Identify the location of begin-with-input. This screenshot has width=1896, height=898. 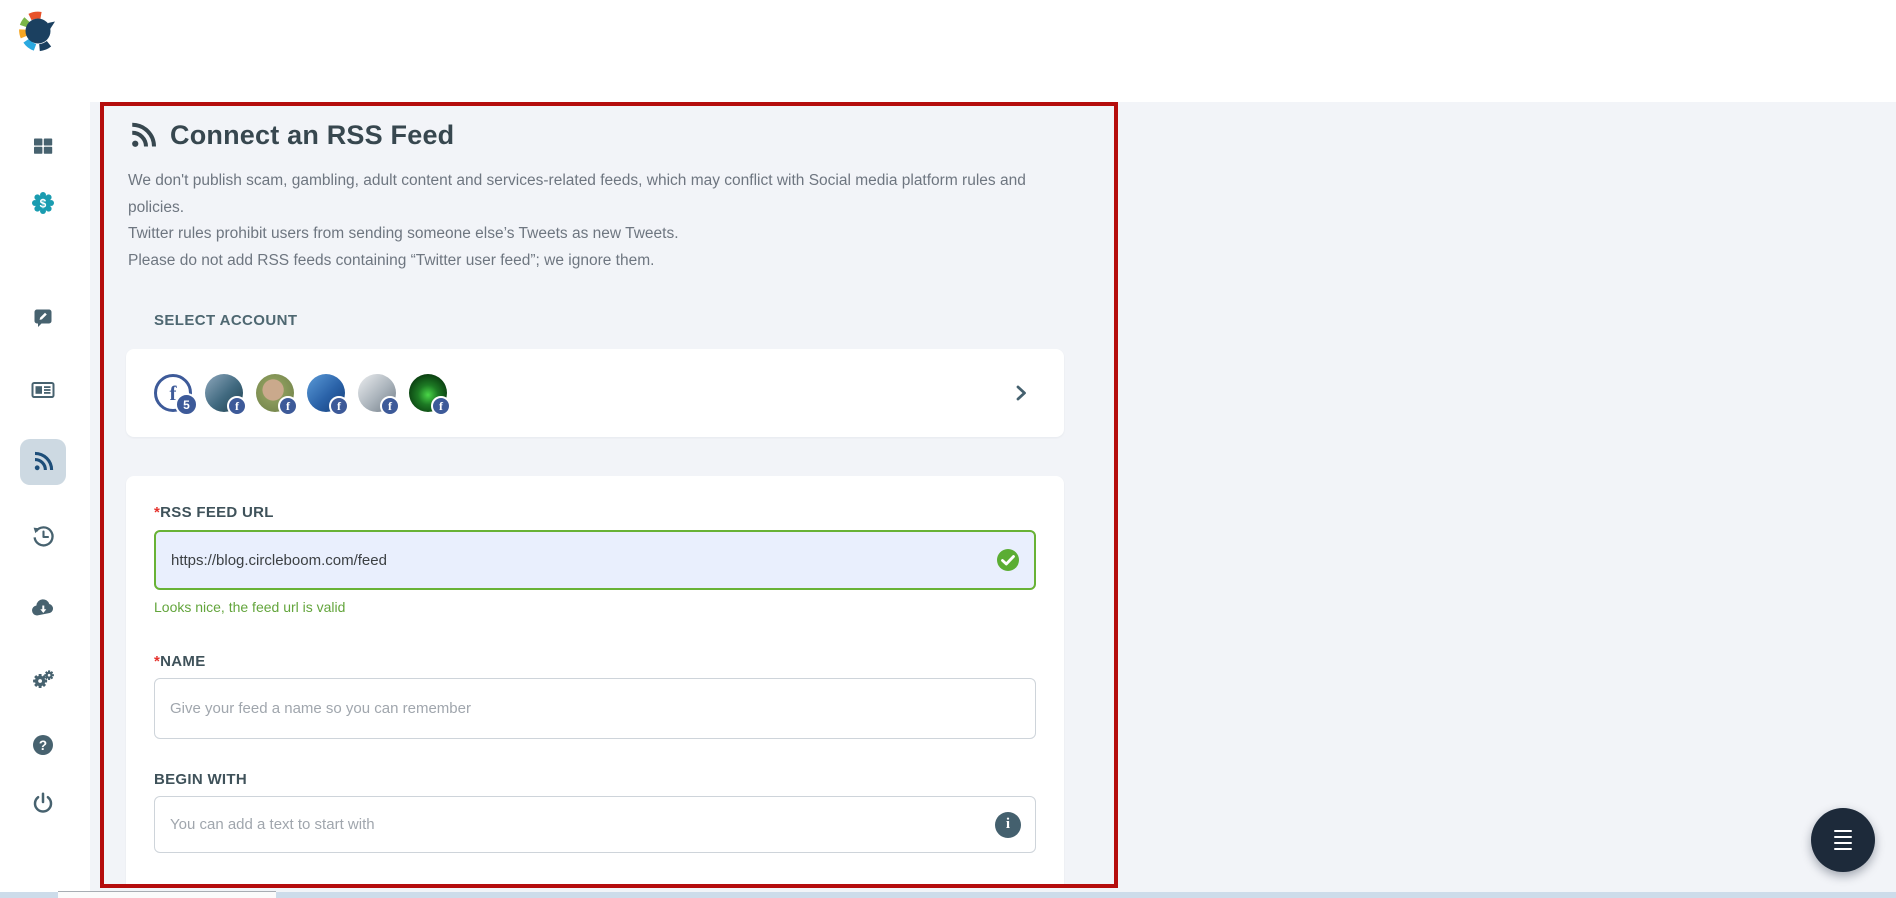
(595, 824).